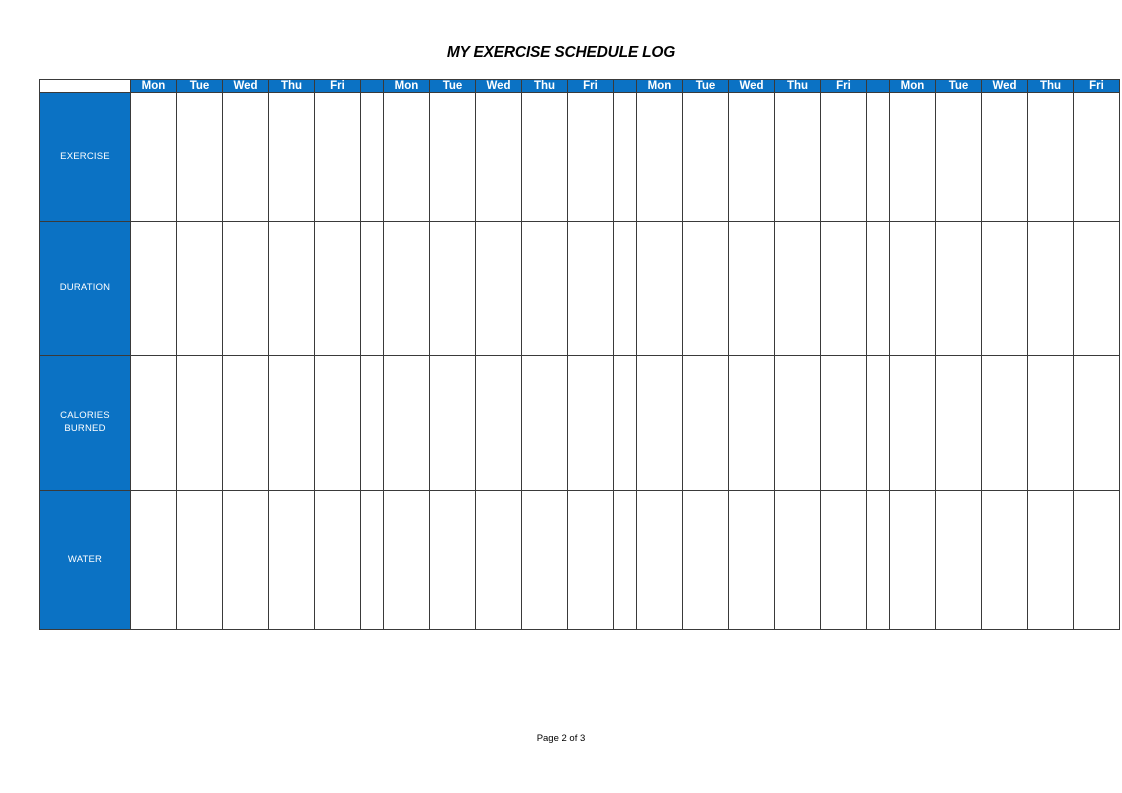 Image resolution: width=1122 pixels, height=793 pixels. I want to click on cell-water-w3-fri, so click(843, 560).